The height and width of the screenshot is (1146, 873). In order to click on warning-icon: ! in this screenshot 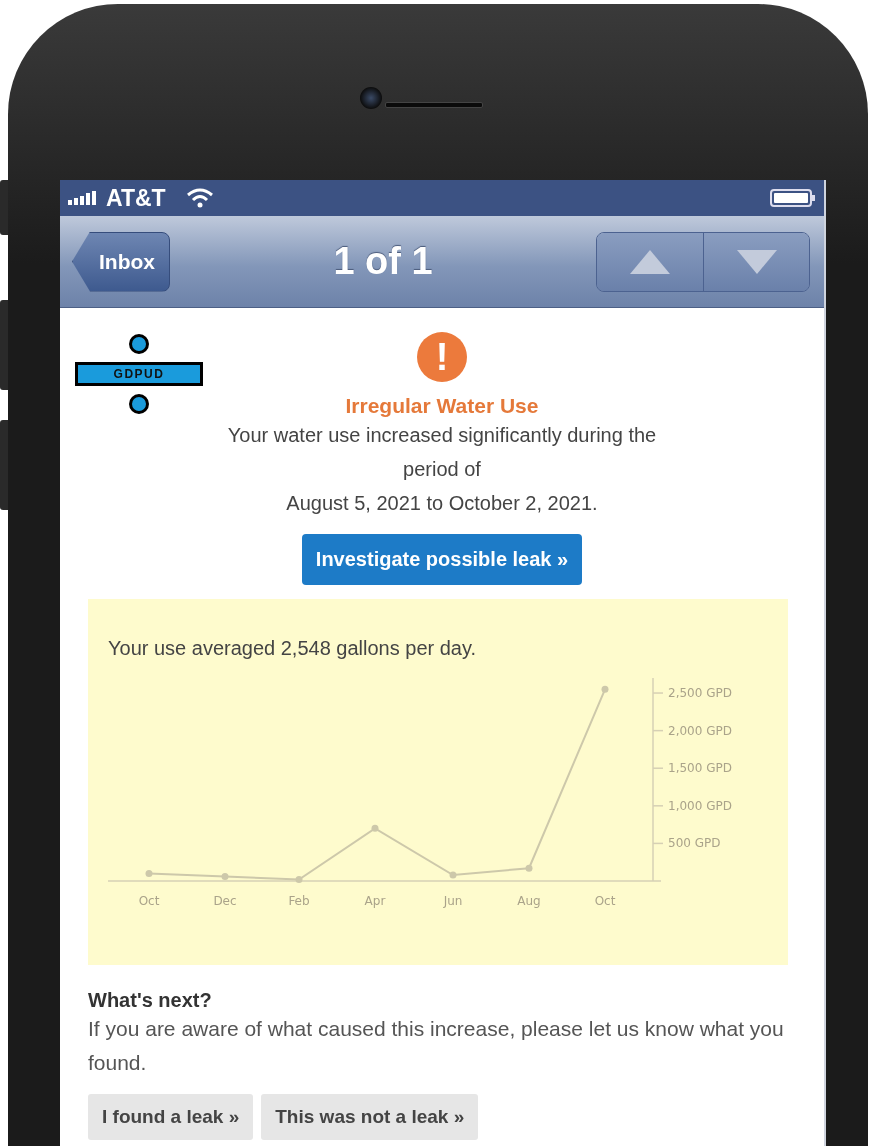, I will do `click(442, 357)`.